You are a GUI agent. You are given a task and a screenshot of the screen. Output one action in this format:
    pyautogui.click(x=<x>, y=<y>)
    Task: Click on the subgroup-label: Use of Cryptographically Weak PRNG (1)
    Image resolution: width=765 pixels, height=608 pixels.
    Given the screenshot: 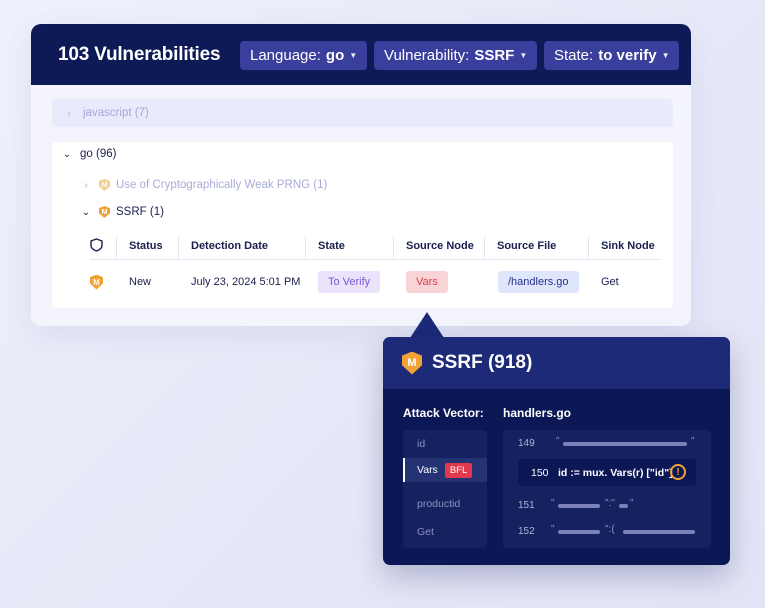 What is the action you would take?
    pyautogui.click(x=222, y=185)
    